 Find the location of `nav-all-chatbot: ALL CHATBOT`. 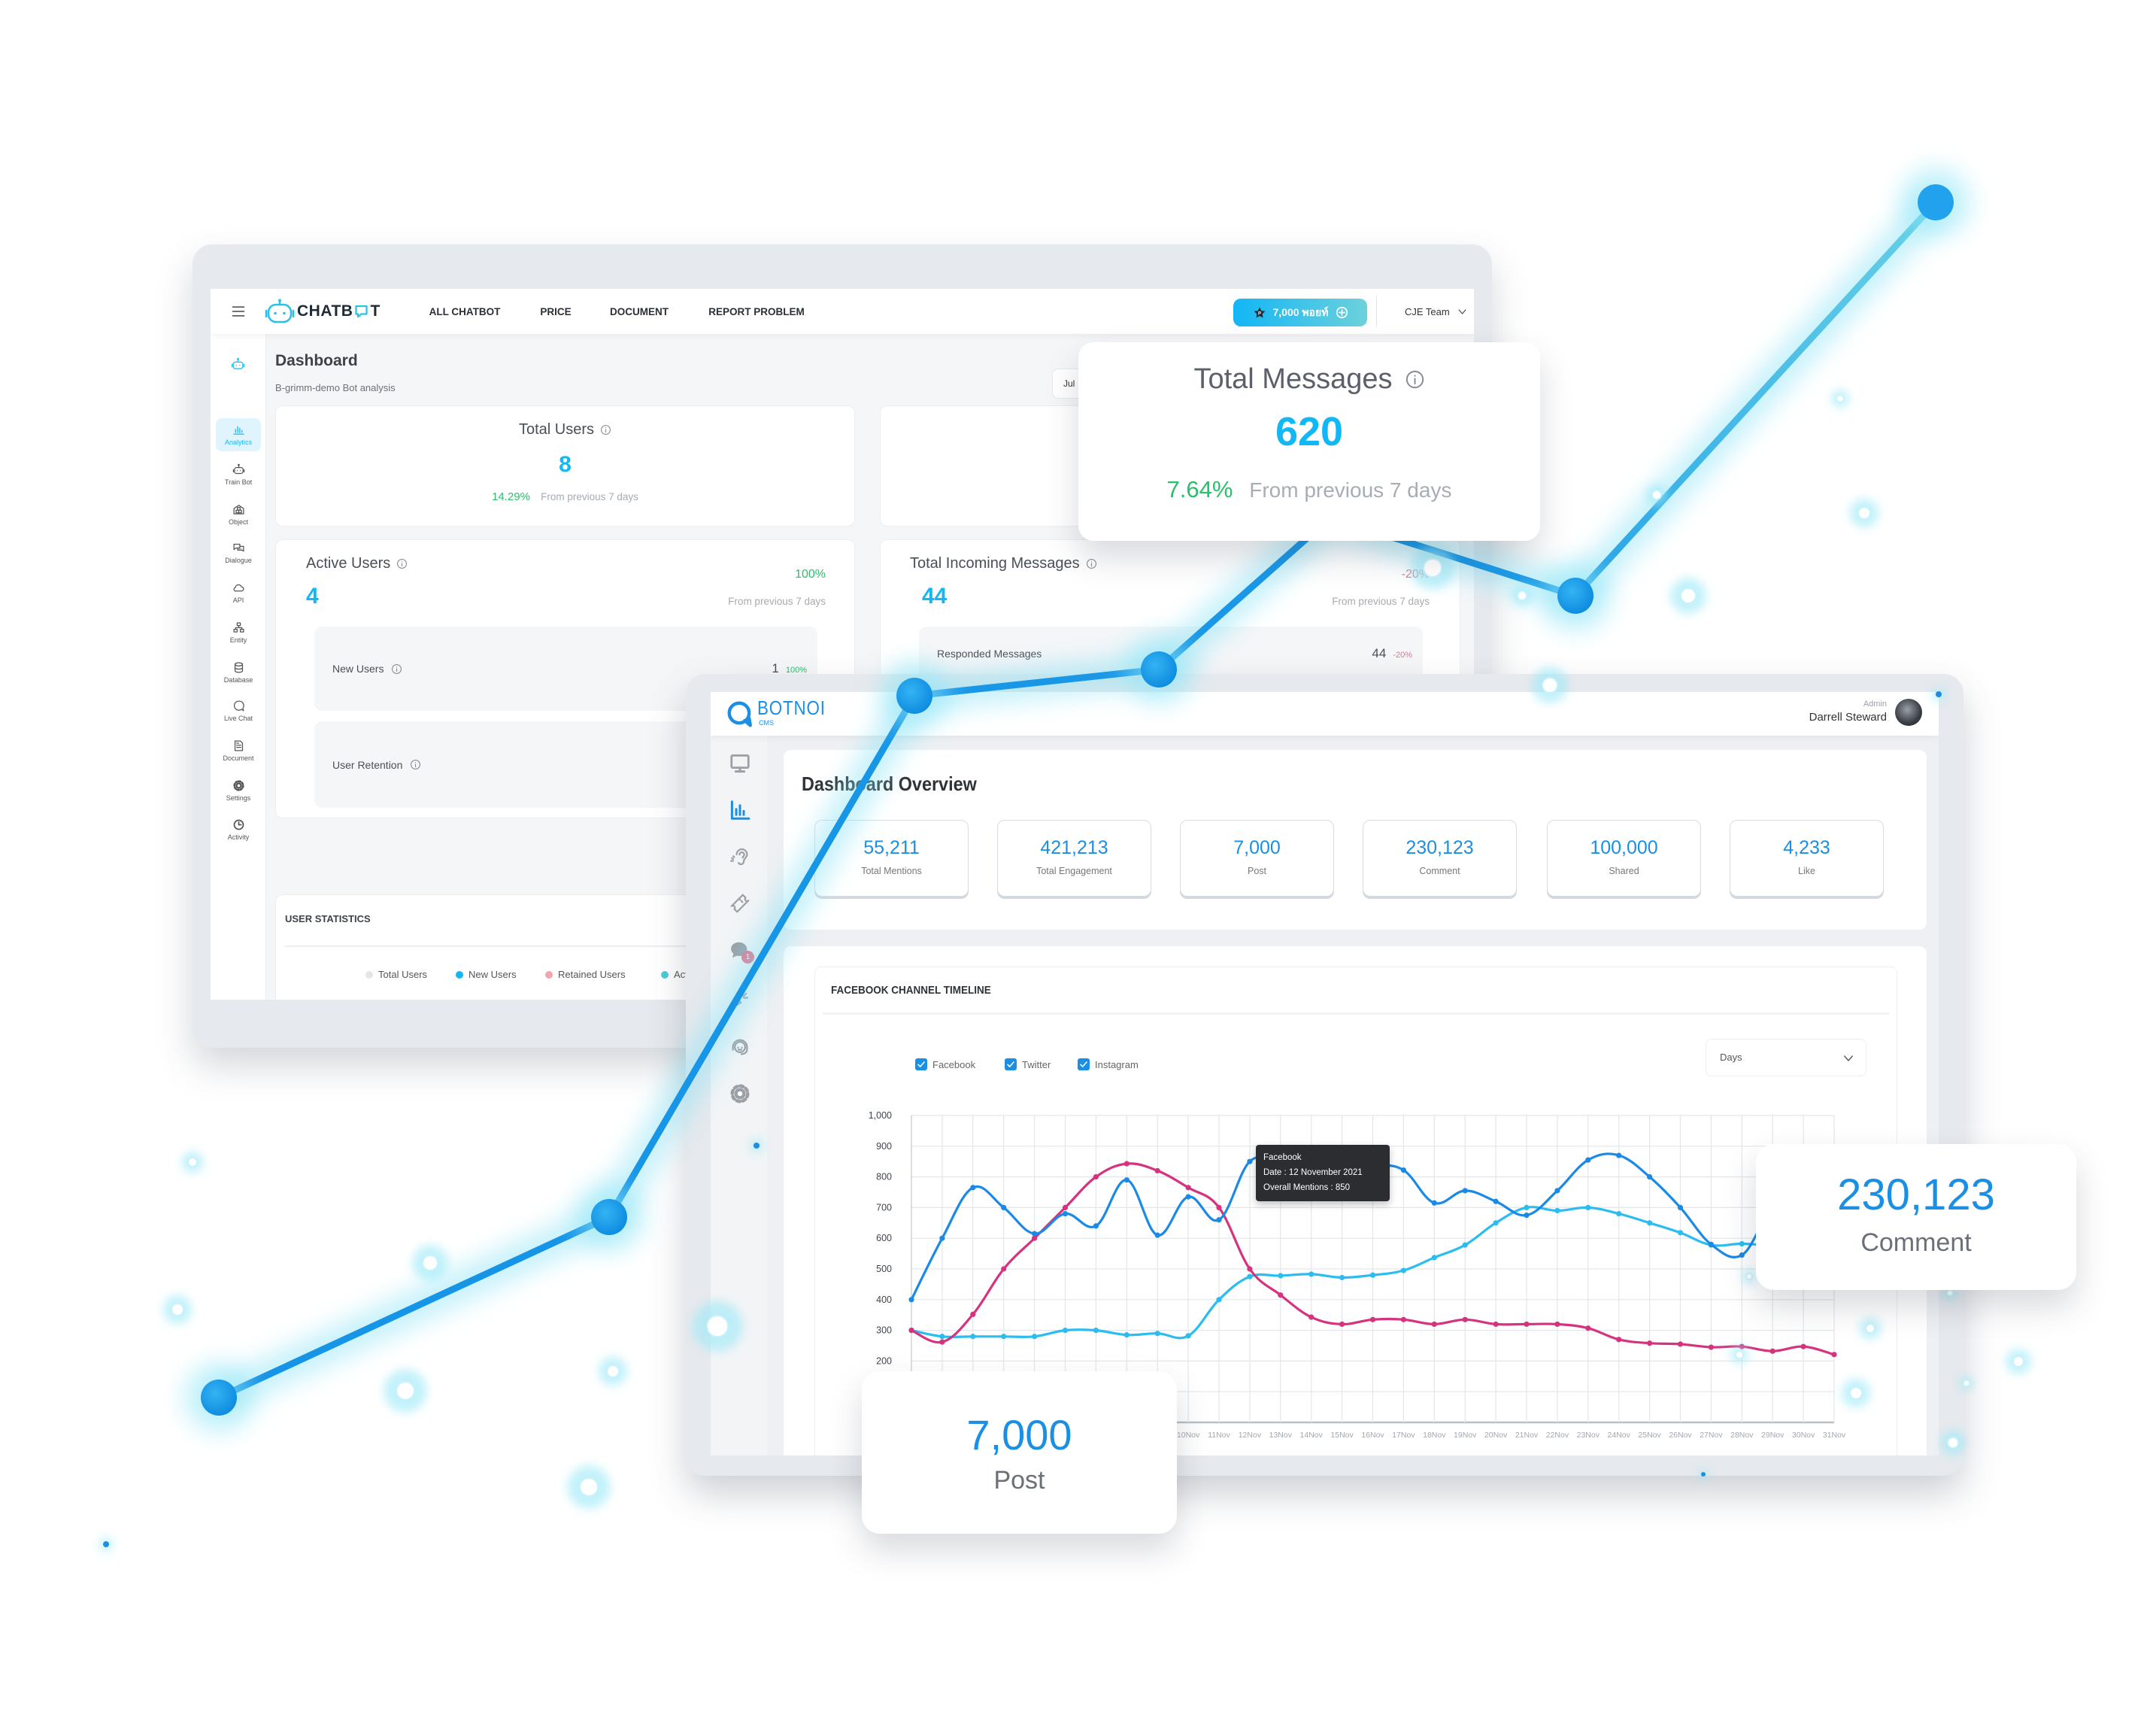

nav-all-chatbot: ALL CHATBOT is located at coordinates (465, 311).